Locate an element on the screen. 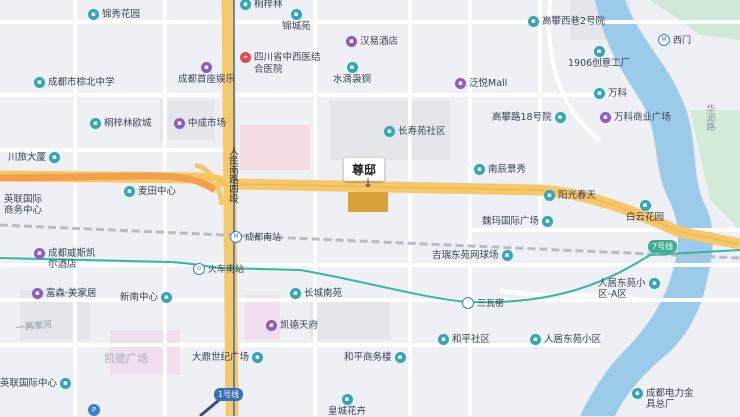 This screenshot has width=740, height=417. poi-gaopan-xixiang: ▪ 高攀西巷2号院 is located at coordinates (566, 21).